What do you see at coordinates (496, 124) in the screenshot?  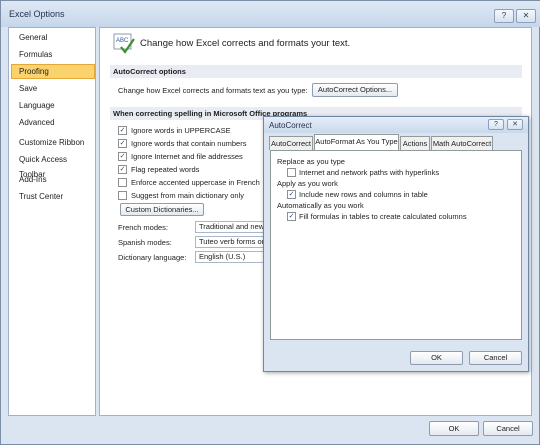 I see `dialog-help-button: ?` at bounding box center [496, 124].